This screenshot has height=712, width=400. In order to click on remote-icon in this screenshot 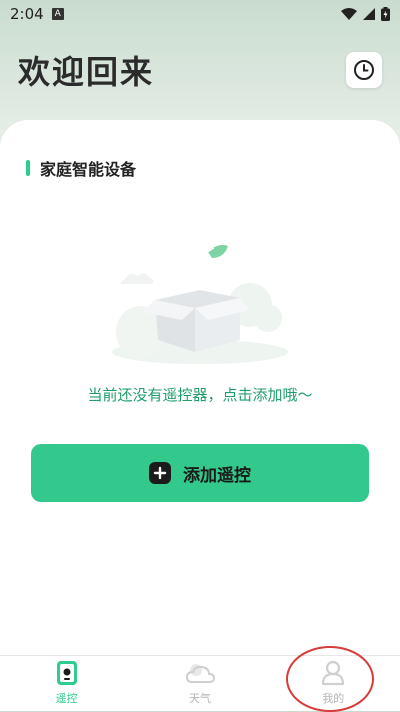, I will do `click(66, 673)`.